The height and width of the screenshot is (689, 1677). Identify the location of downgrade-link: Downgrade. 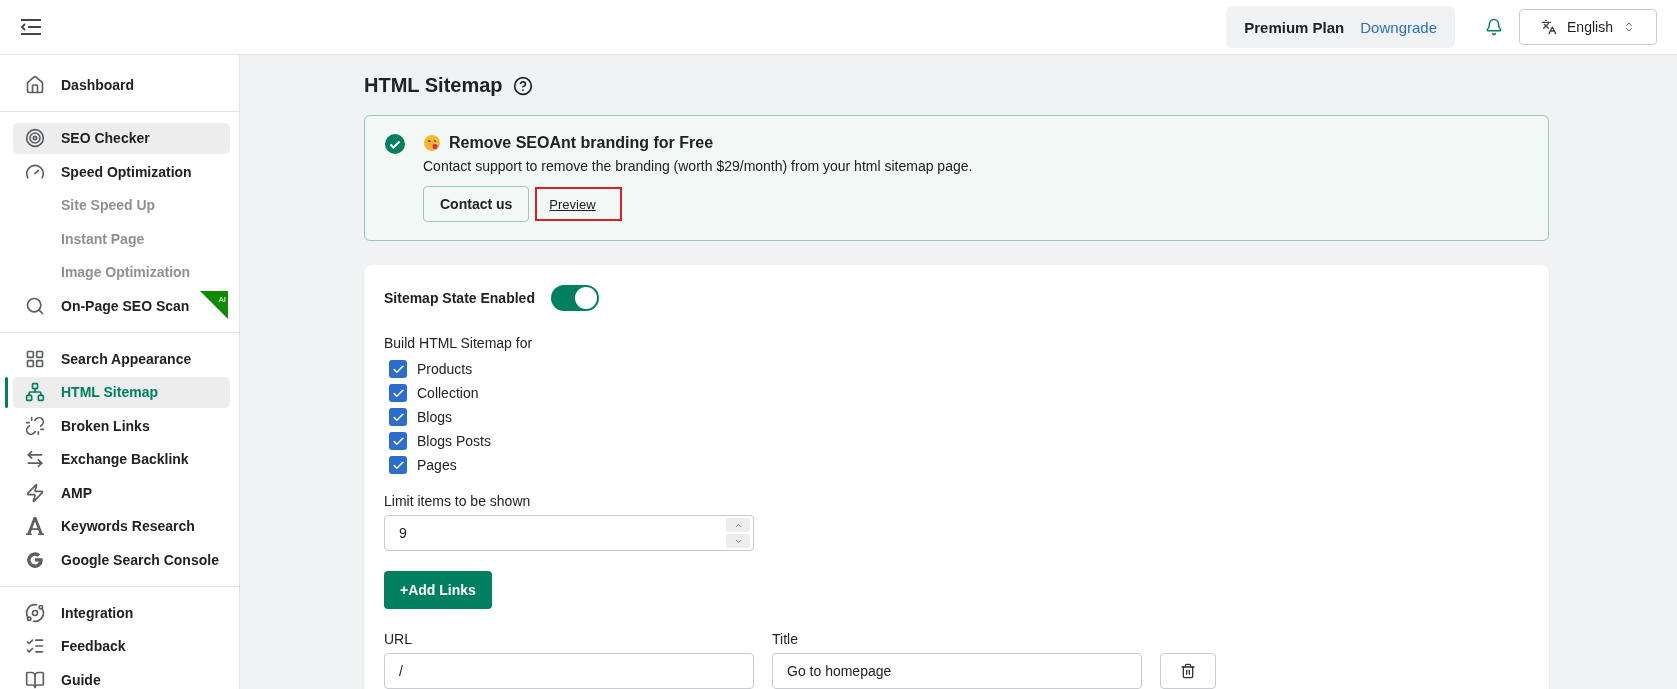
(1398, 27).